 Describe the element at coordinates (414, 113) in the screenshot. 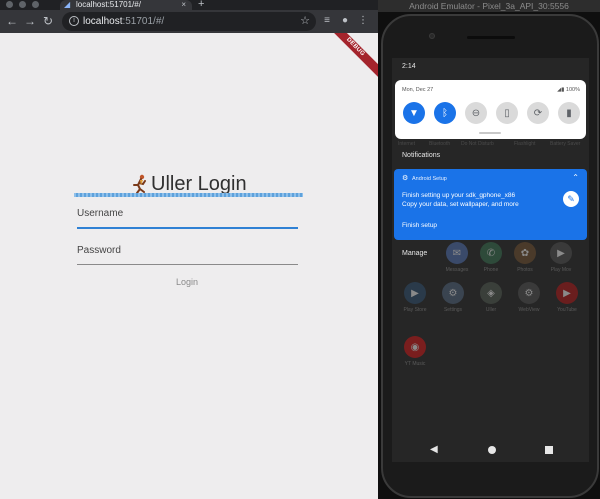

I see `wifi-icon: ▼` at that location.